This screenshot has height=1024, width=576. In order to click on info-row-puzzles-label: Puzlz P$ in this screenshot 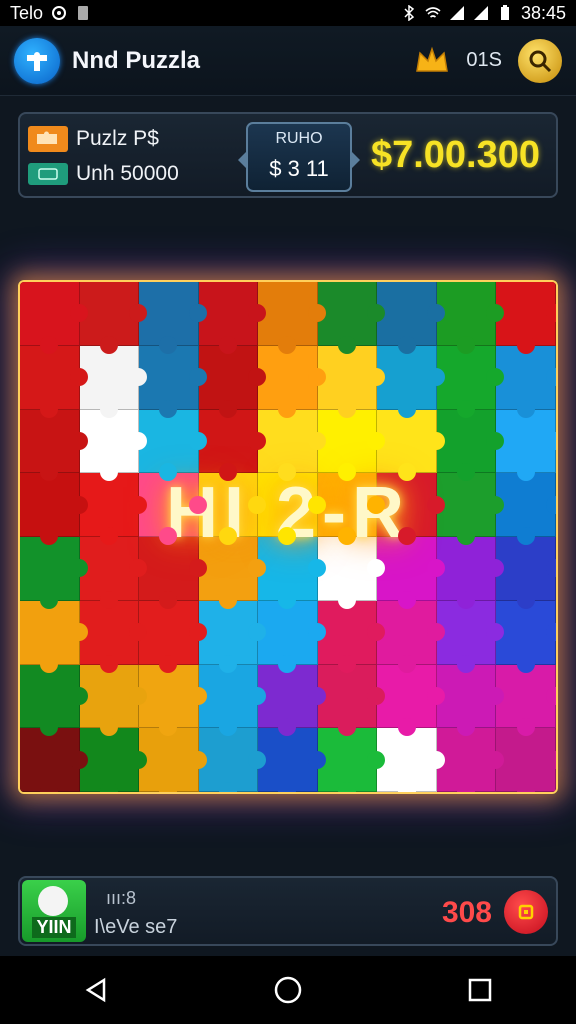, I will do `click(117, 138)`.